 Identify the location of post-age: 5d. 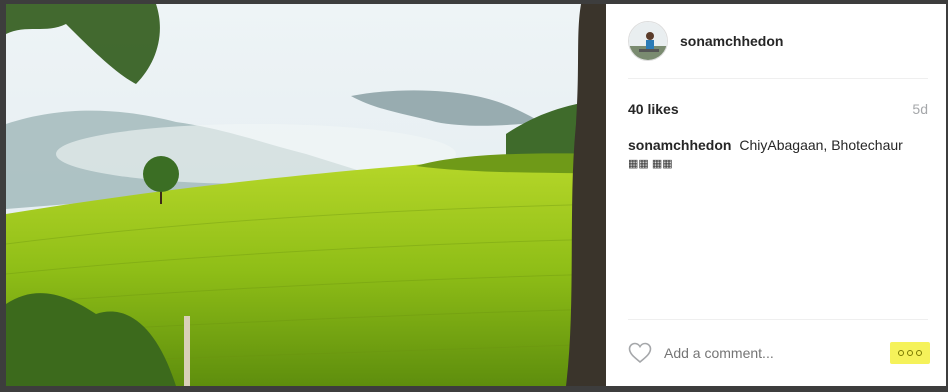
(920, 109).